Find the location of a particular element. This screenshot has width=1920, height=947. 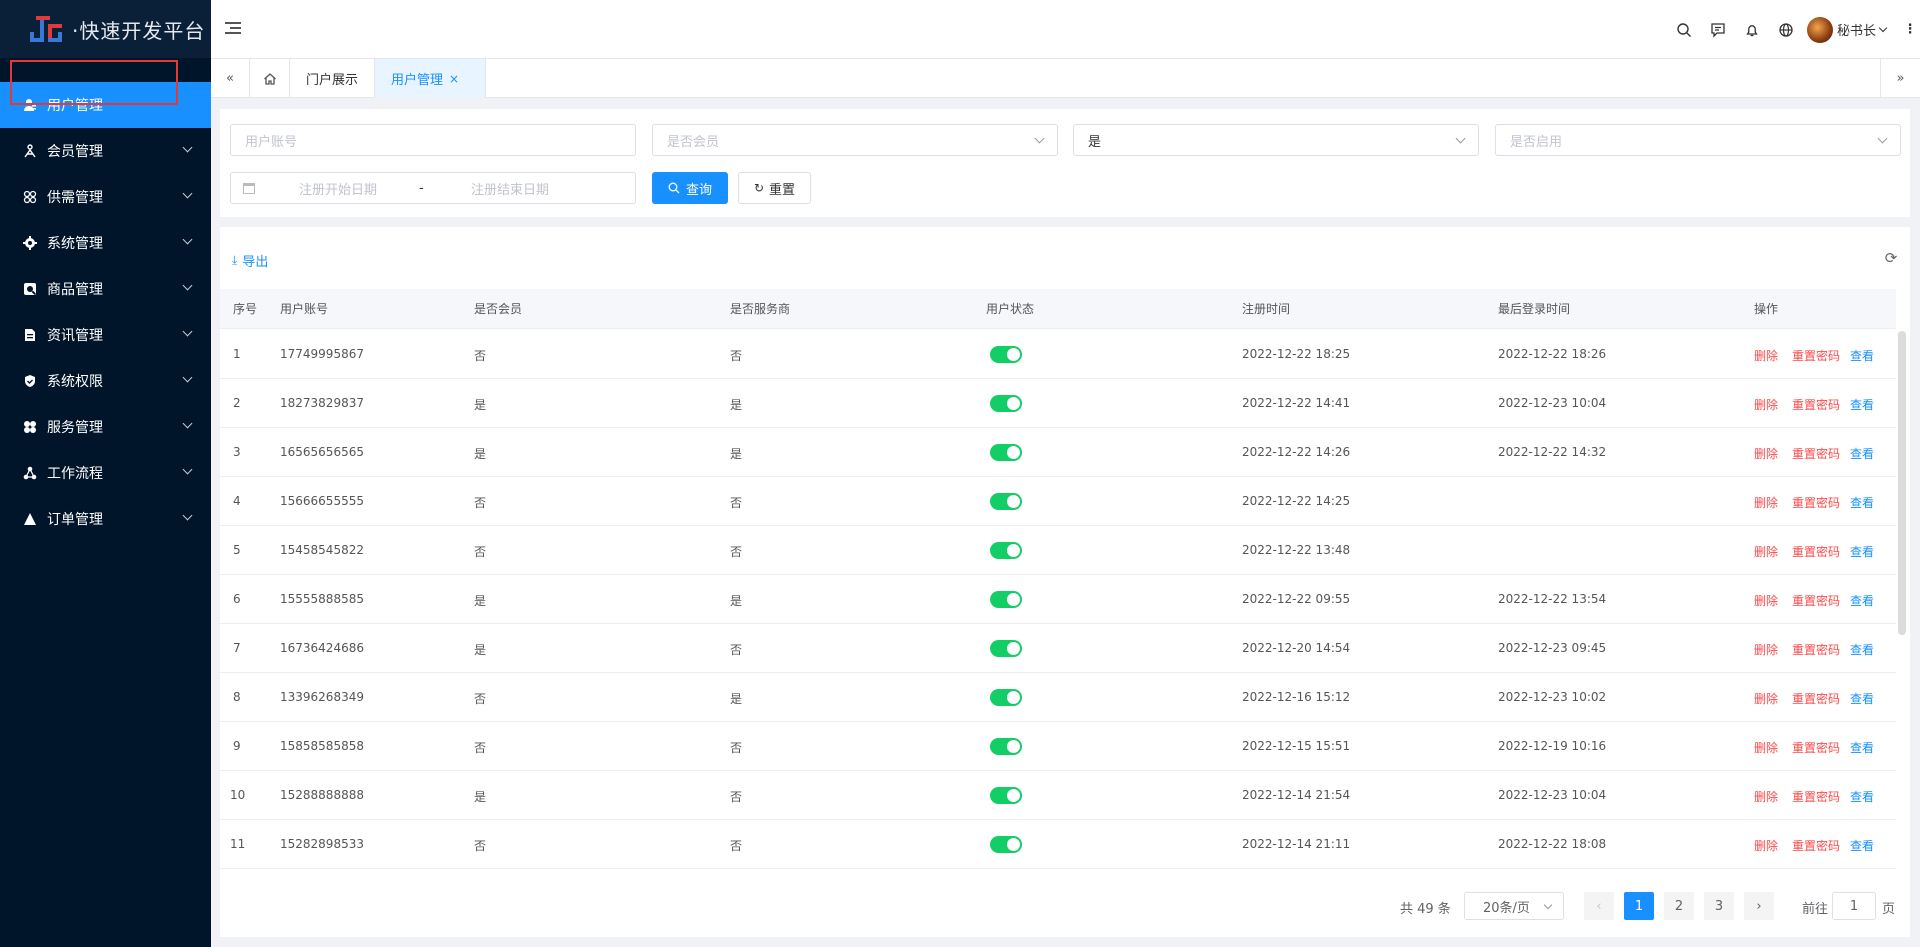

page-size-select: 20条/页 is located at coordinates (1514, 906).